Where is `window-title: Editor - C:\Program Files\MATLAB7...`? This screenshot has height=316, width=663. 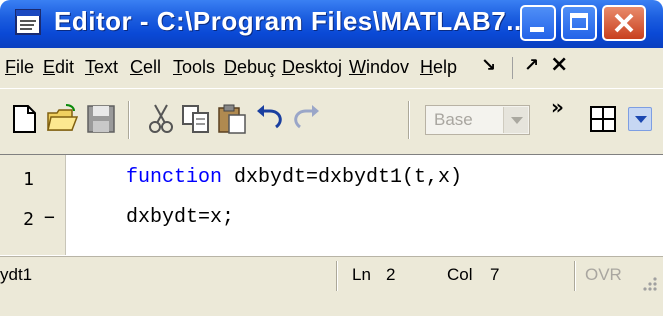 window-title: Editor - C:\Program Files\MATLAB7... is located at coordinates (292, 21).